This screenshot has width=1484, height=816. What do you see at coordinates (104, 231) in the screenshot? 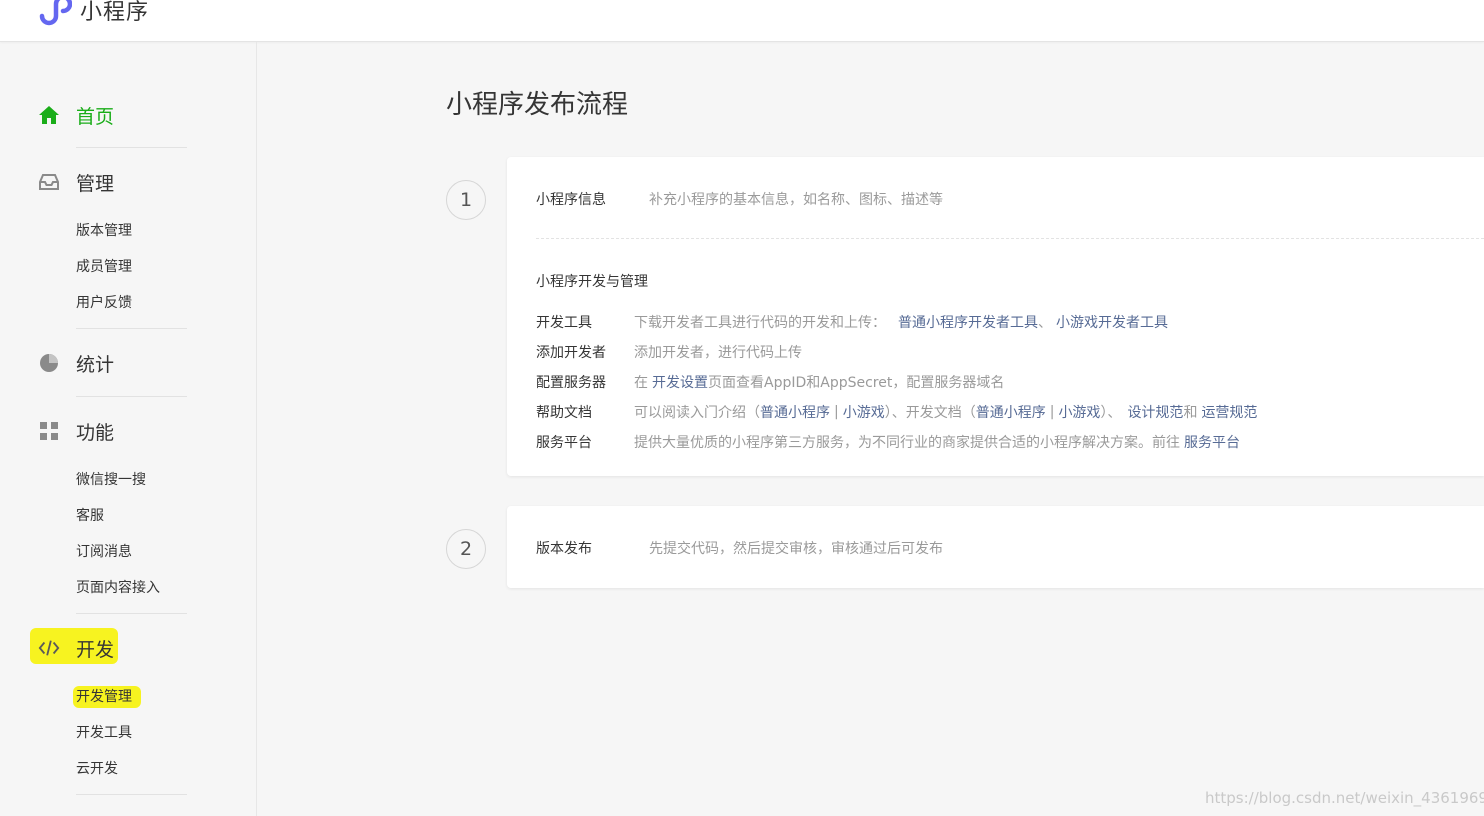
I see `sidebar-subitem-version-manage: 版本管理` at bounding box center [104, 231].